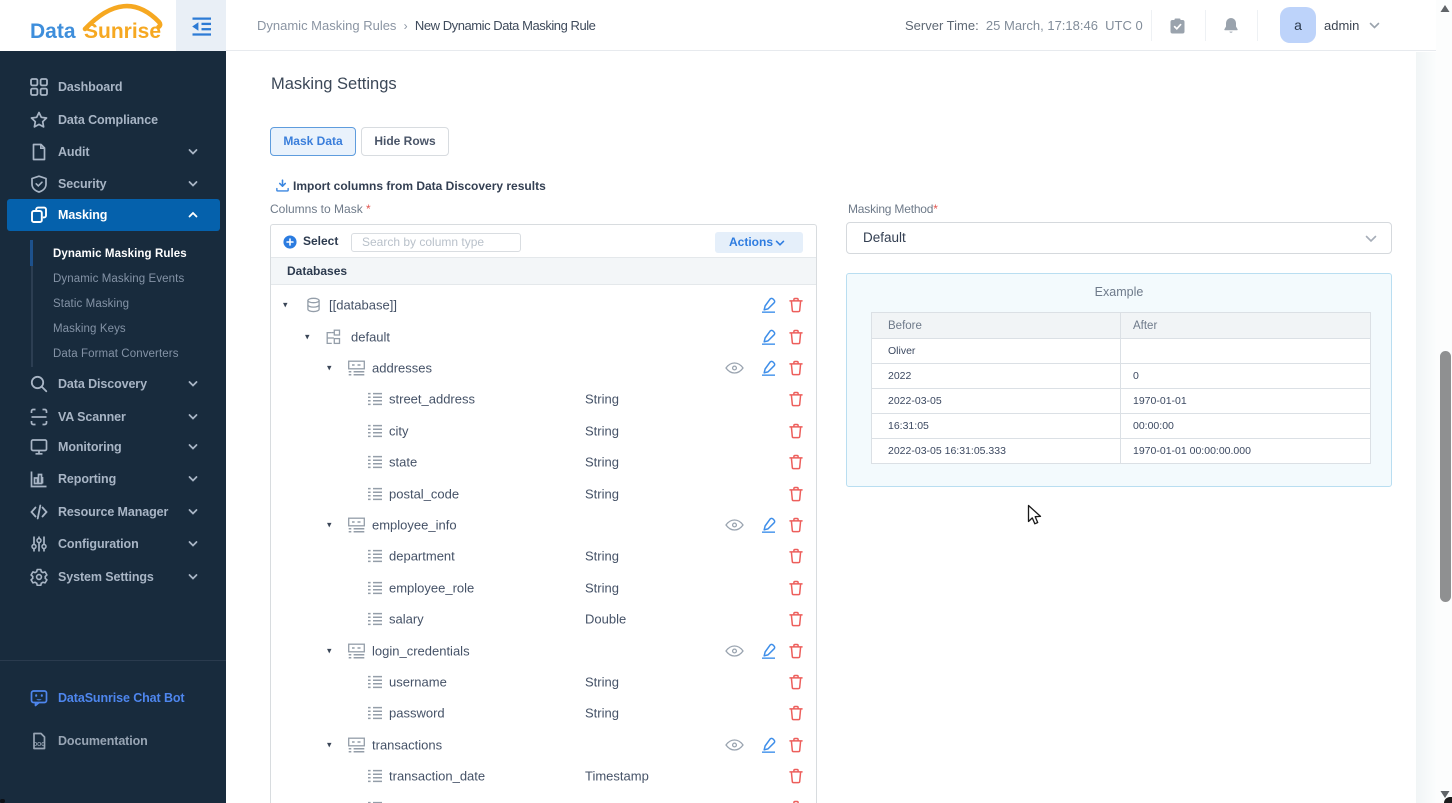  What do you see at coordinates (53, 31) in the screenshot?
I see `svg-text: Data` at bounding box center [53, 31].